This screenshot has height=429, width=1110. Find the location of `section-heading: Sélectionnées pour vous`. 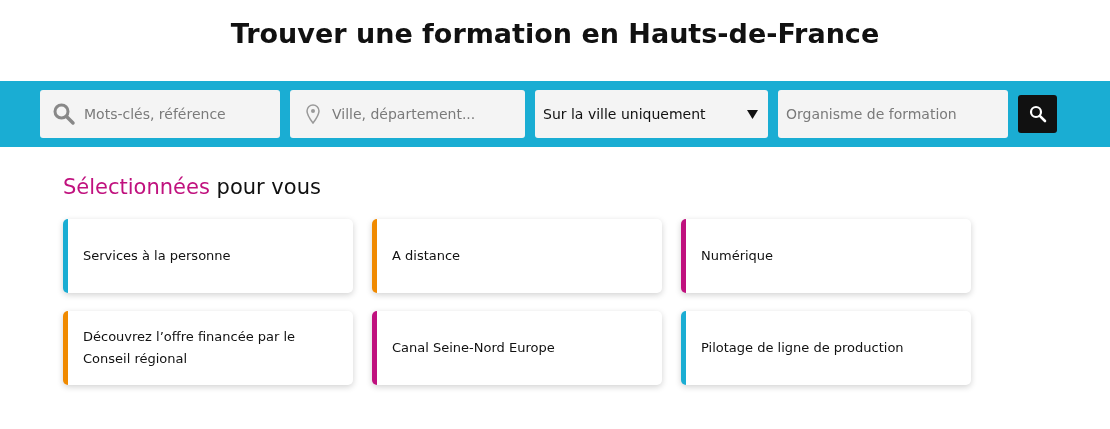

section-heading: Sélectionnées pour vous is located at coordinates (192, 187).